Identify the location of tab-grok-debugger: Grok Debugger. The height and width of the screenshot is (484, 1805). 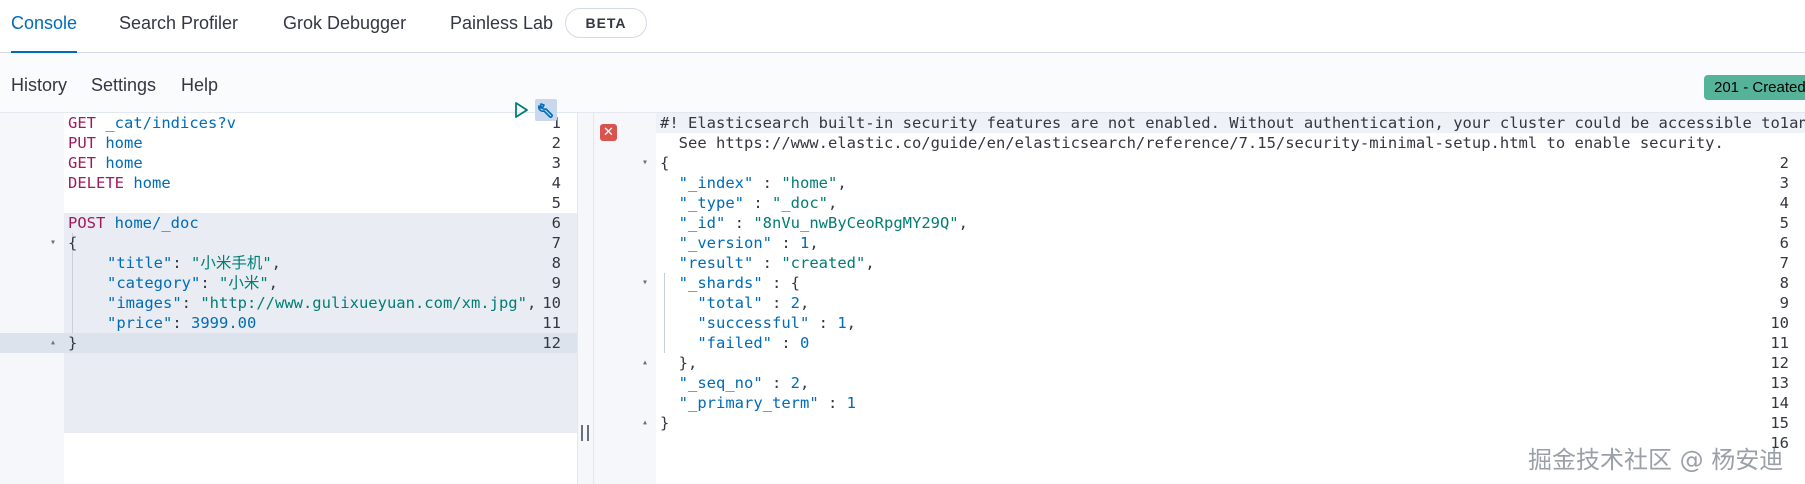
(344, 26).